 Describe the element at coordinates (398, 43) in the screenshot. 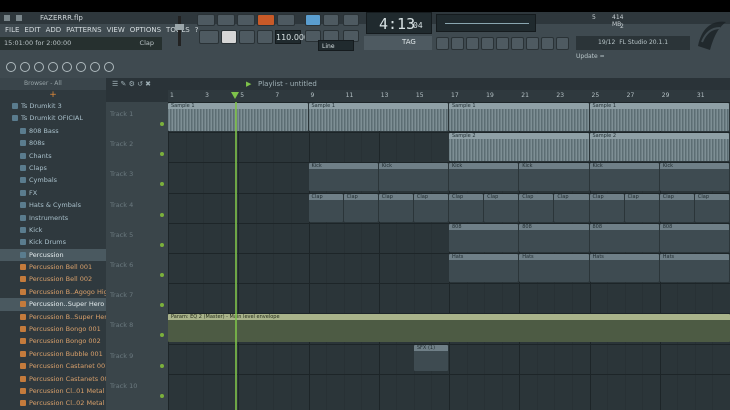

I see `tag-field: TAG` at that location.